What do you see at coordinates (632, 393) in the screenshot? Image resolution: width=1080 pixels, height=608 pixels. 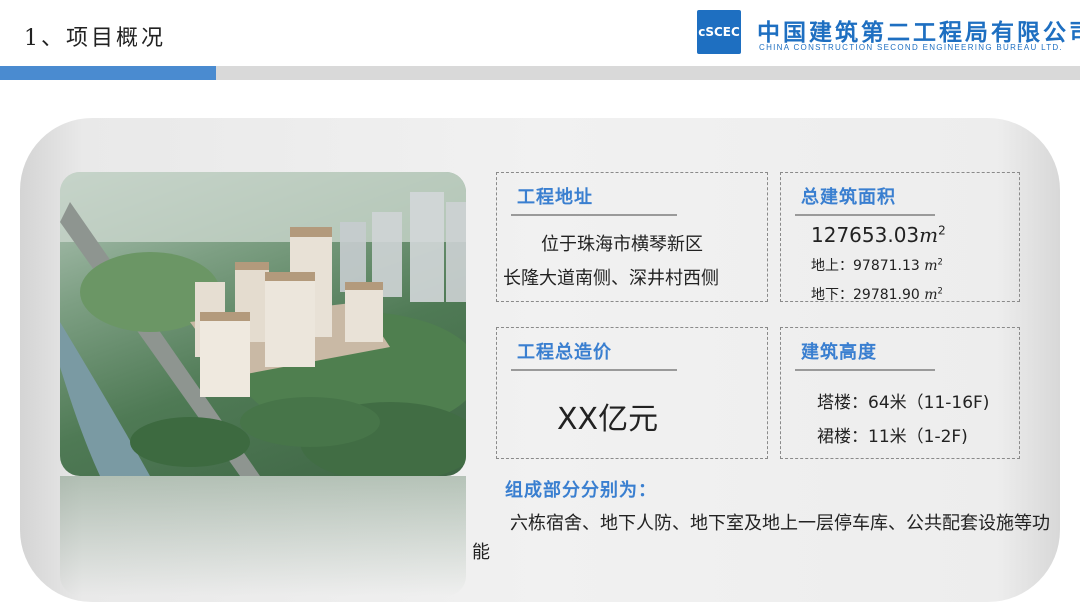 I see `cost-card: 工程总造价 XX亿元` at bounding box center [632, 393].